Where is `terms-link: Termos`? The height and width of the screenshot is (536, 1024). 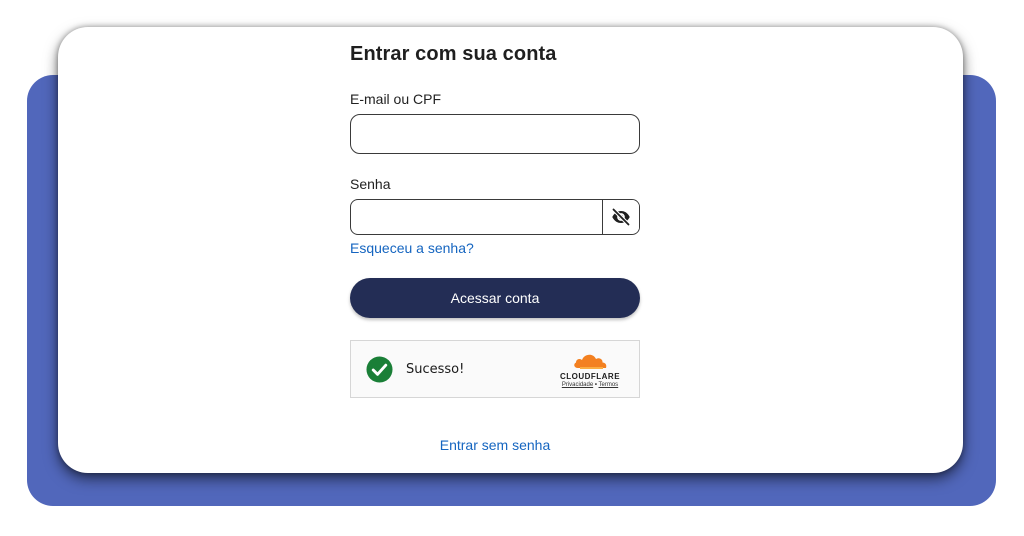
terms-link: Termos is located at coordinates (609, 385).